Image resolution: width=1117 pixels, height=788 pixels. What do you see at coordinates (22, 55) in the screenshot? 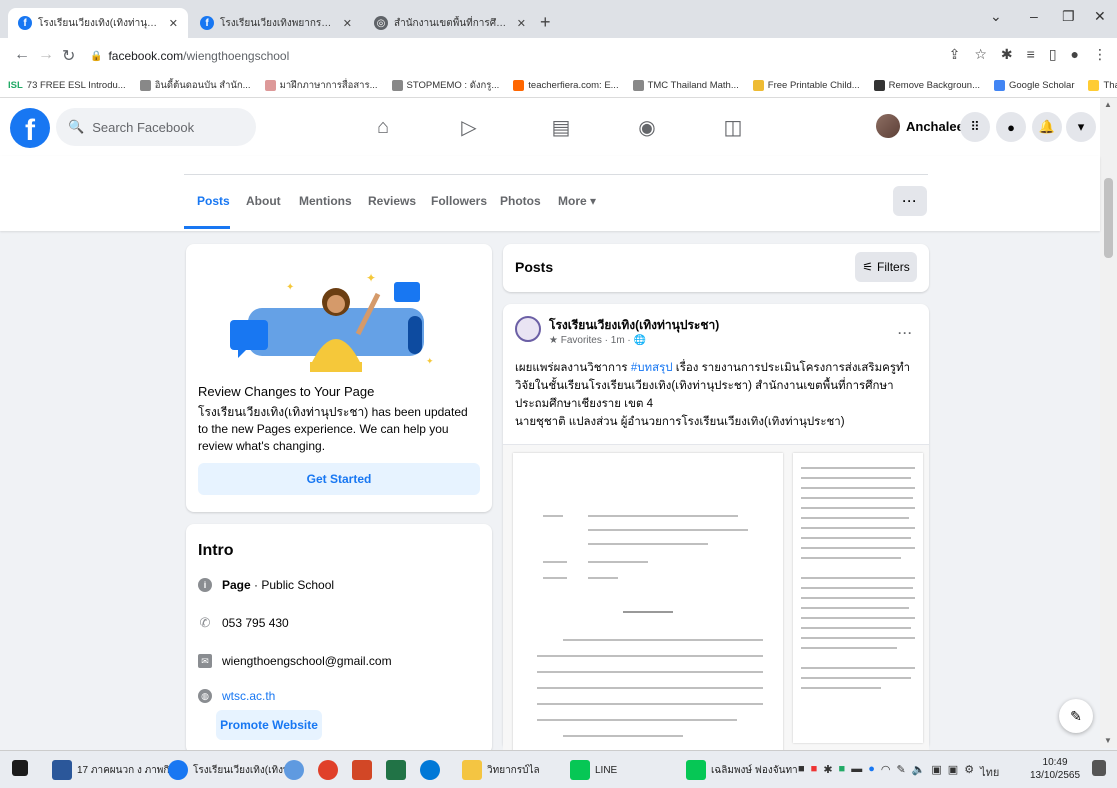
I see `back-arrow-icon: ←` at bounding box center [22, 55].